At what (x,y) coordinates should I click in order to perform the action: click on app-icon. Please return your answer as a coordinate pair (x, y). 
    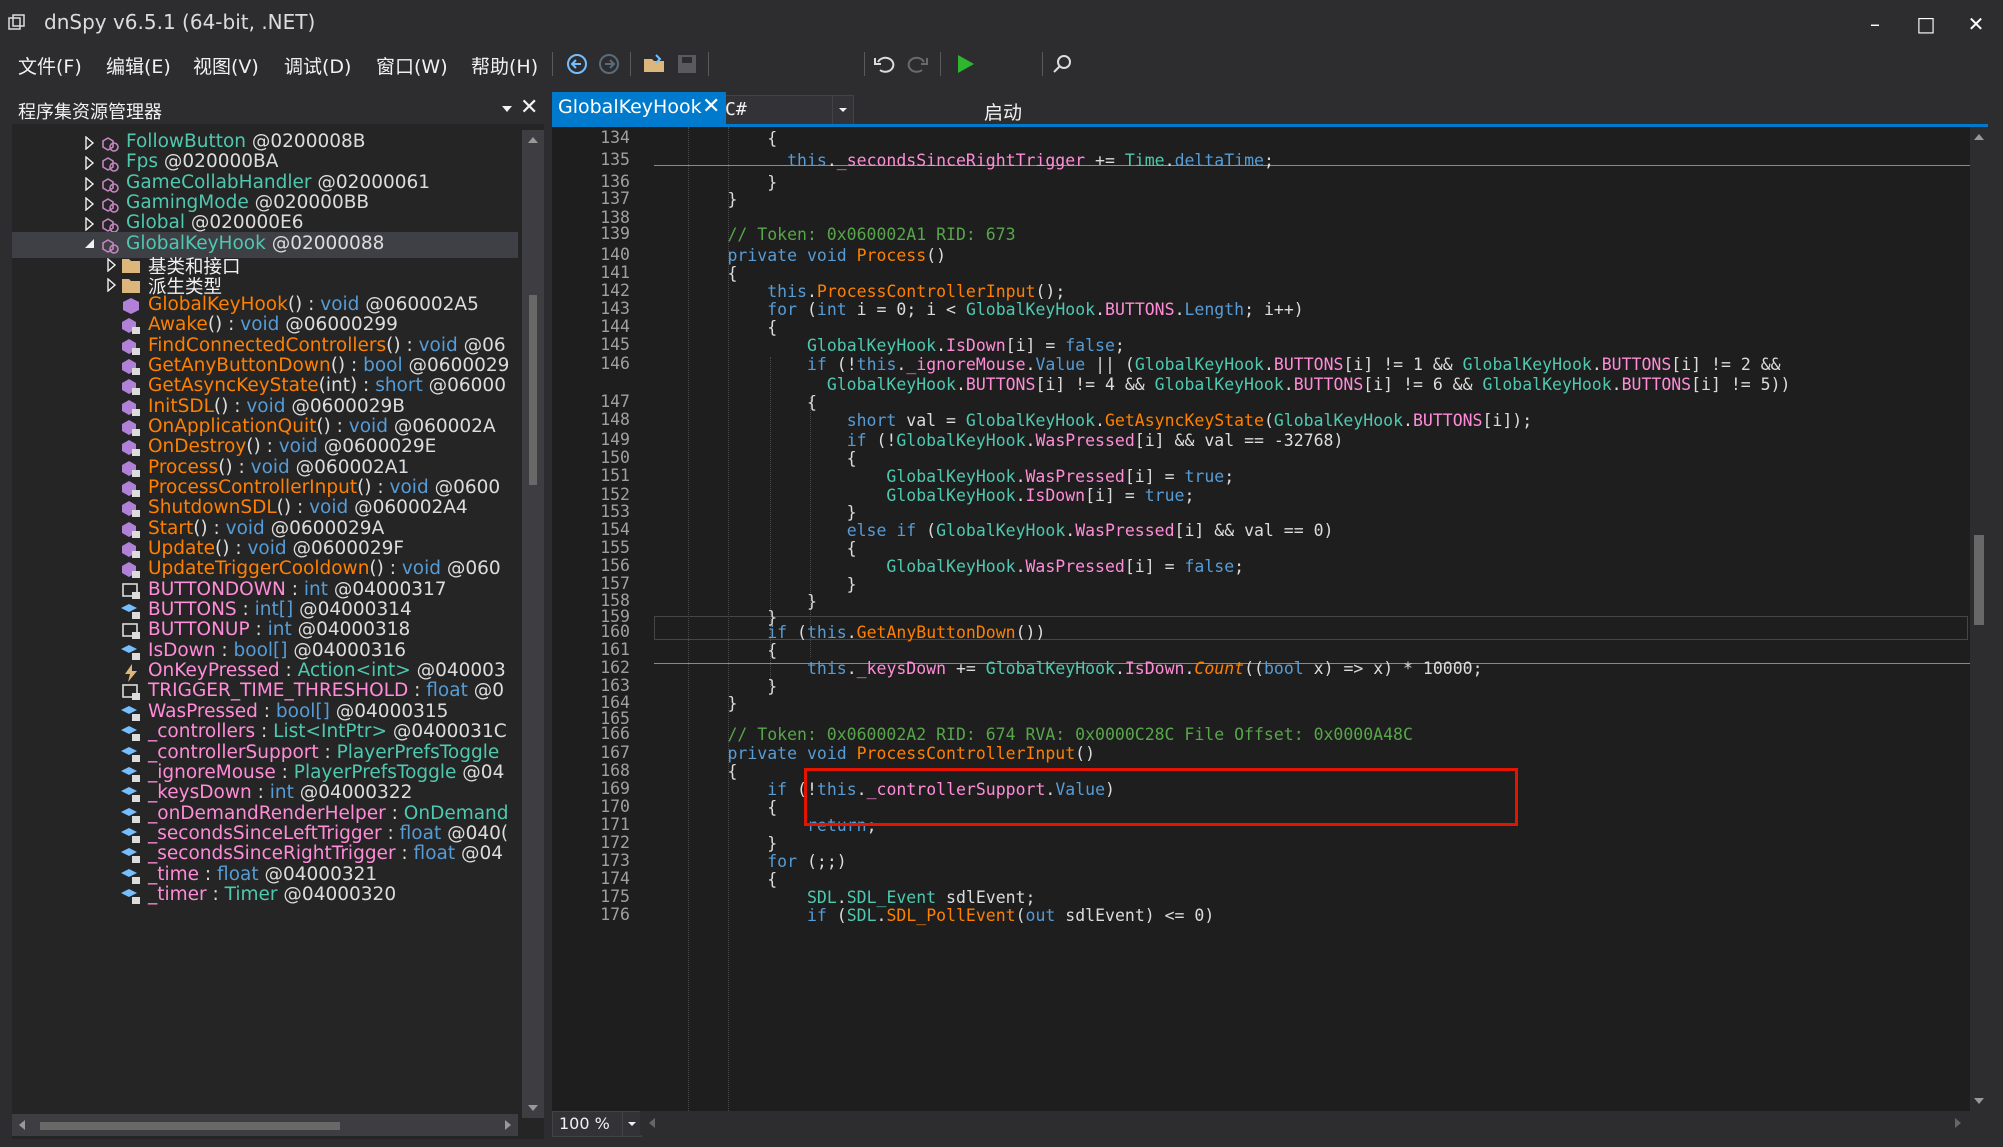
    Looking at the image, I should click on (16, 22).